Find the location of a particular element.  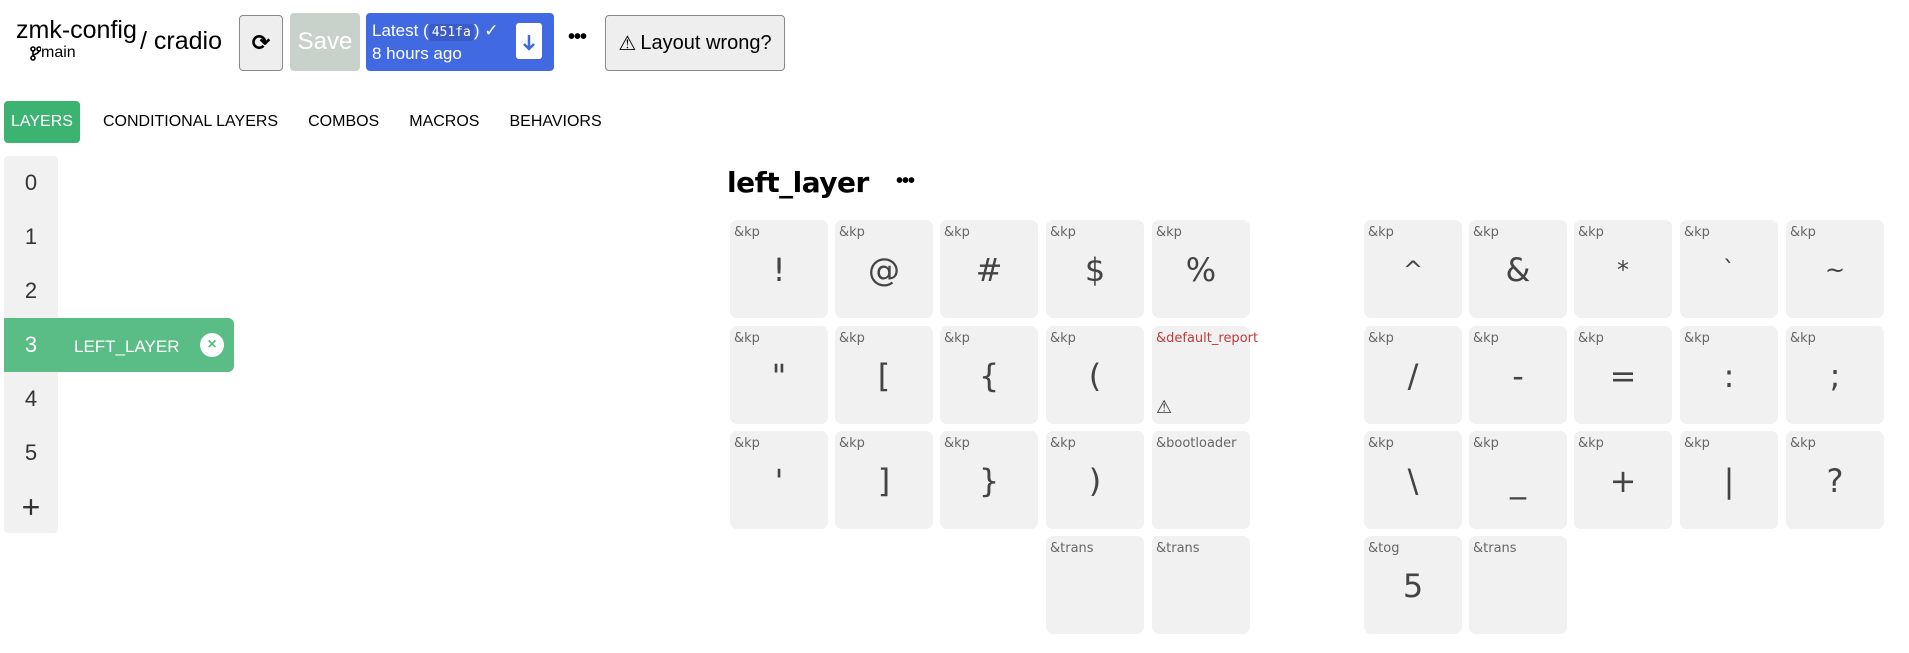

download-file-icon is located at coordinates (529, 41).